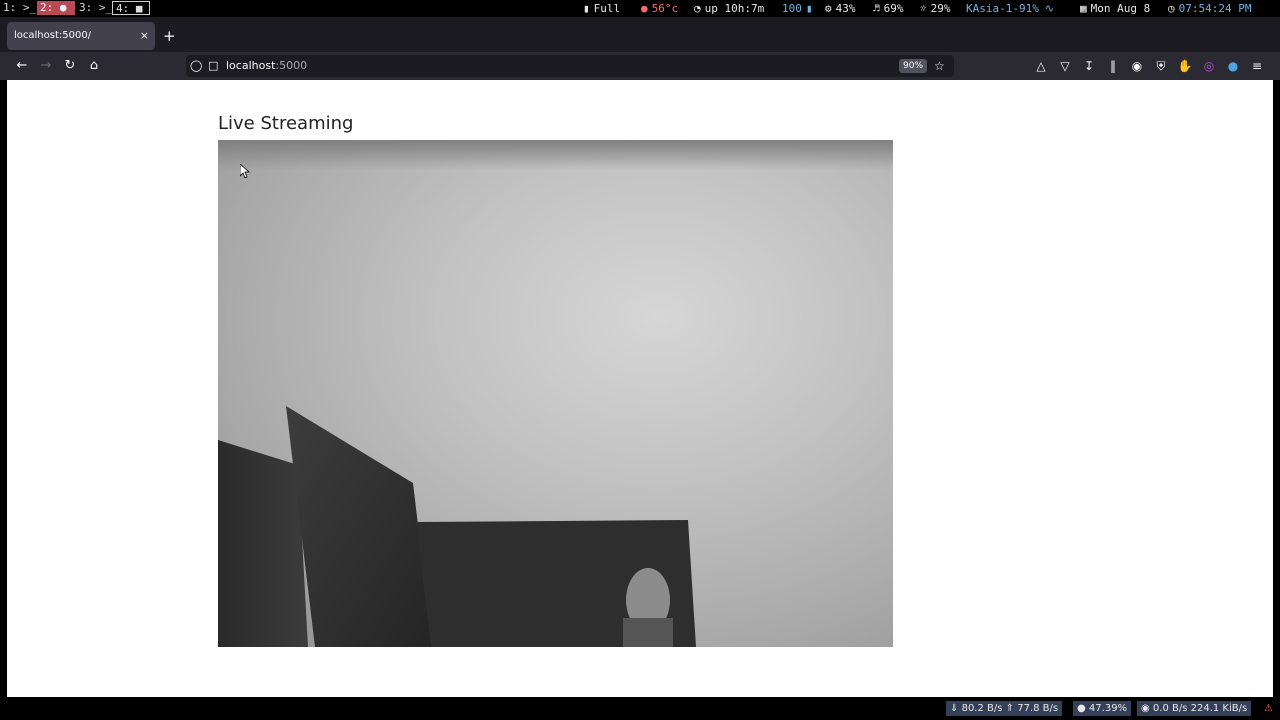 The image size is (1280, 720). Describe the element at coordinates (1115, 8) in the screenshot. I see `date-status: ▦ Mon Aug 8` at that location.